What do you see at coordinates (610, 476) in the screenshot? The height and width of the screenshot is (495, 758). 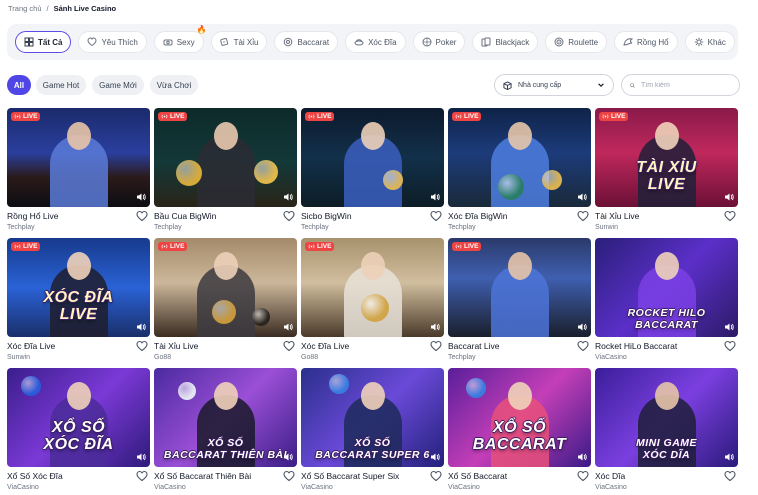 I see `game-name: Xóc Dĩa` at bounding box center [610, 476].